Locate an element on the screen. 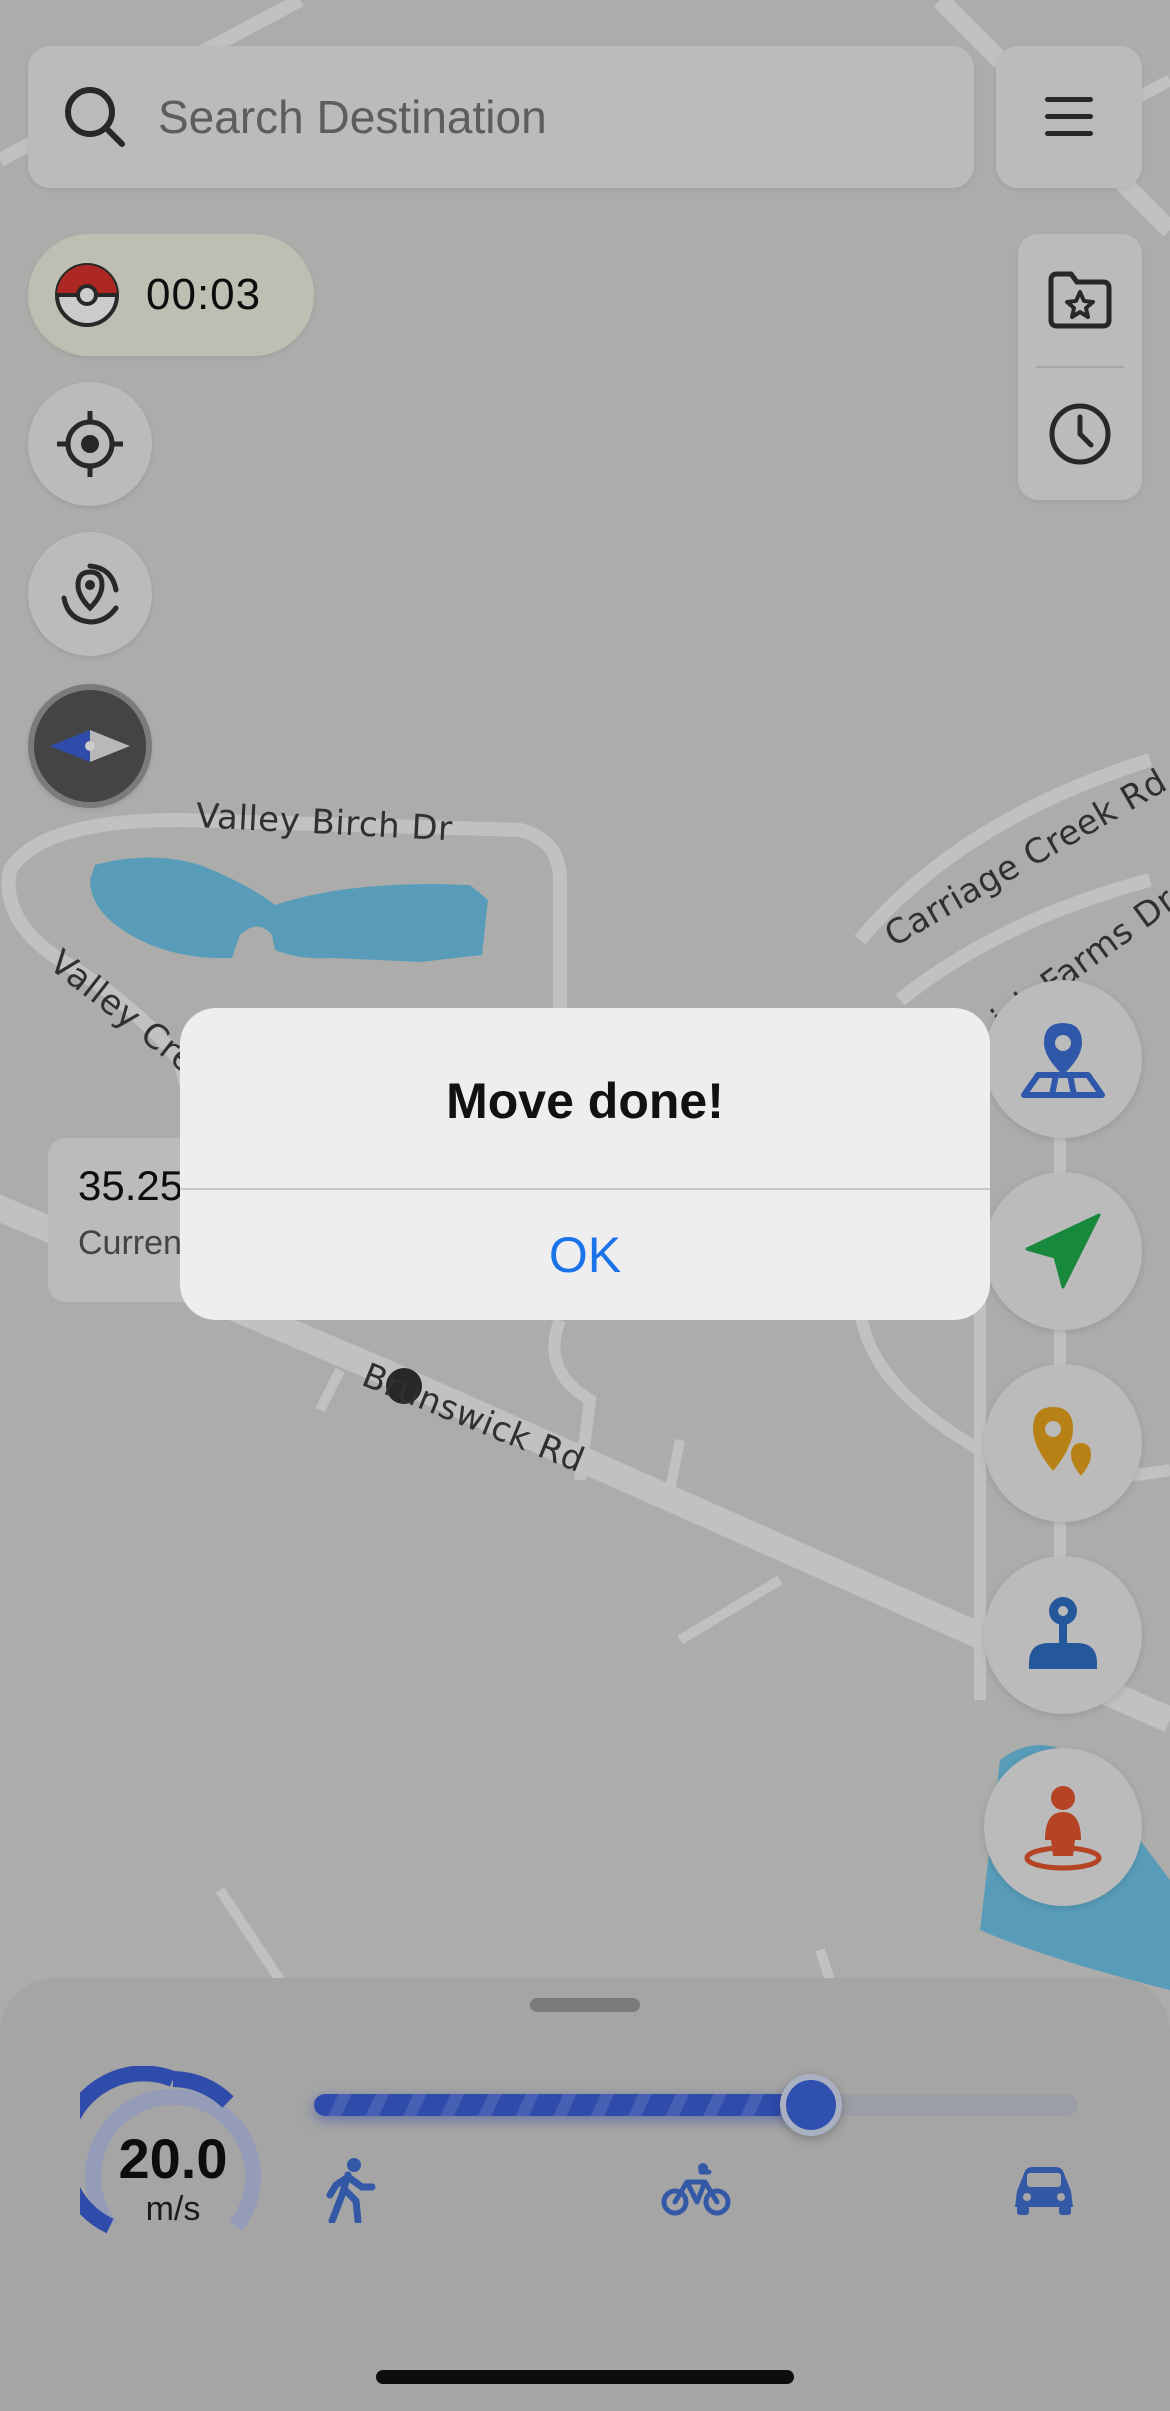 The width and height of the screenshot is (1170, 2411). alert-title: Move done! is located at coordinates (585, 1101).